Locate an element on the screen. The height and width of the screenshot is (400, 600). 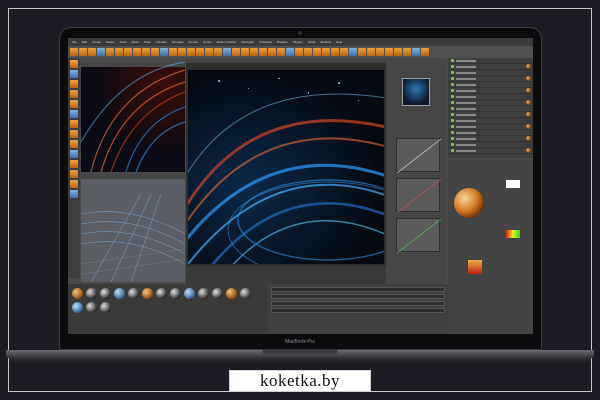
menu-item: Sculpt is located at coordinates (207, 42).